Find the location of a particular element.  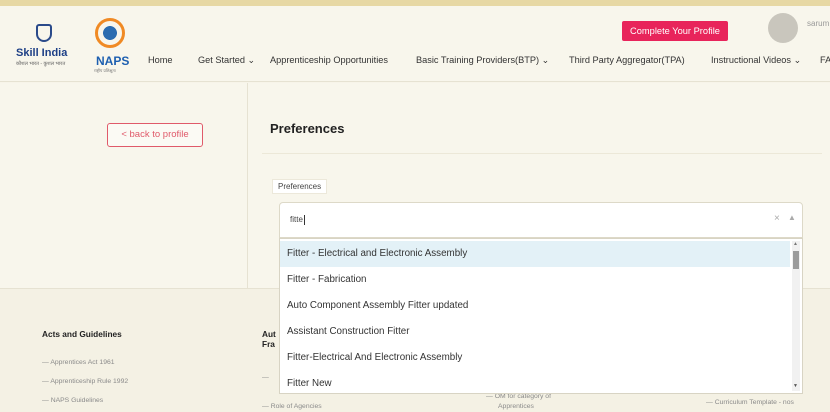

naps-logo: NAPS राष्ट्रीय प्रशिक्षुता is located at coordinates (114, 44).